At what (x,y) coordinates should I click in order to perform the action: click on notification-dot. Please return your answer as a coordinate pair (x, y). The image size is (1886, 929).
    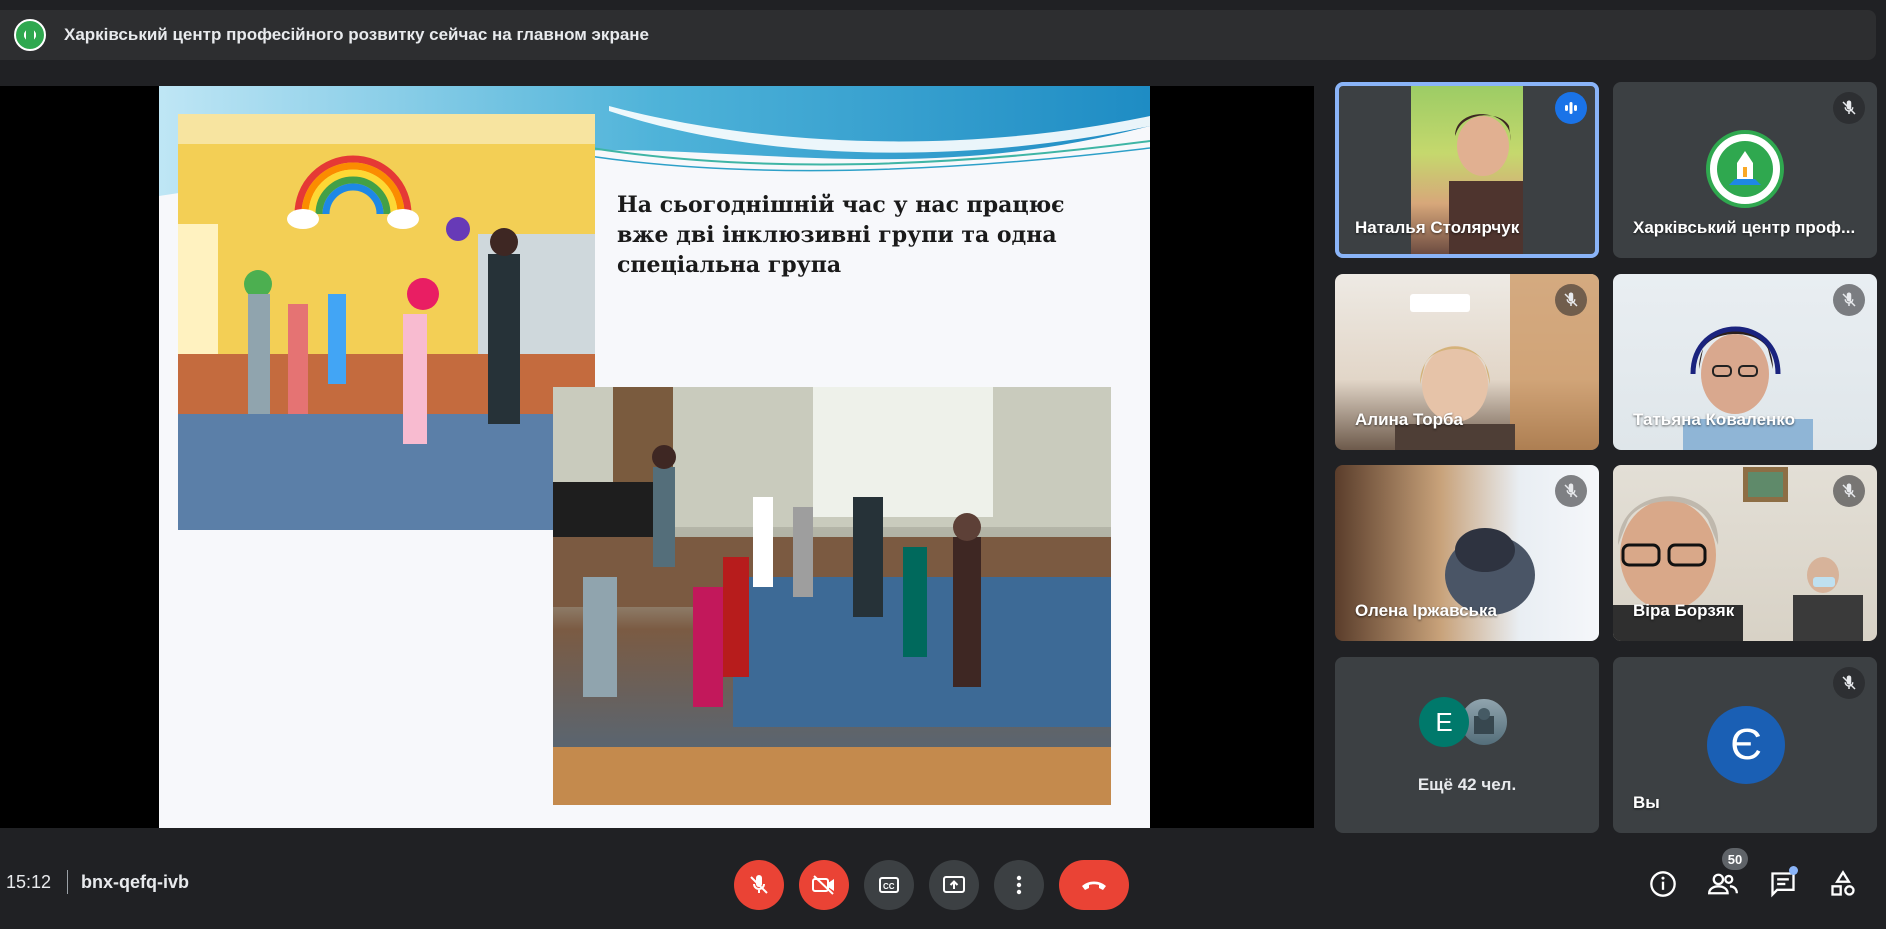
    Looking at the image, I should click on (1793, 870).